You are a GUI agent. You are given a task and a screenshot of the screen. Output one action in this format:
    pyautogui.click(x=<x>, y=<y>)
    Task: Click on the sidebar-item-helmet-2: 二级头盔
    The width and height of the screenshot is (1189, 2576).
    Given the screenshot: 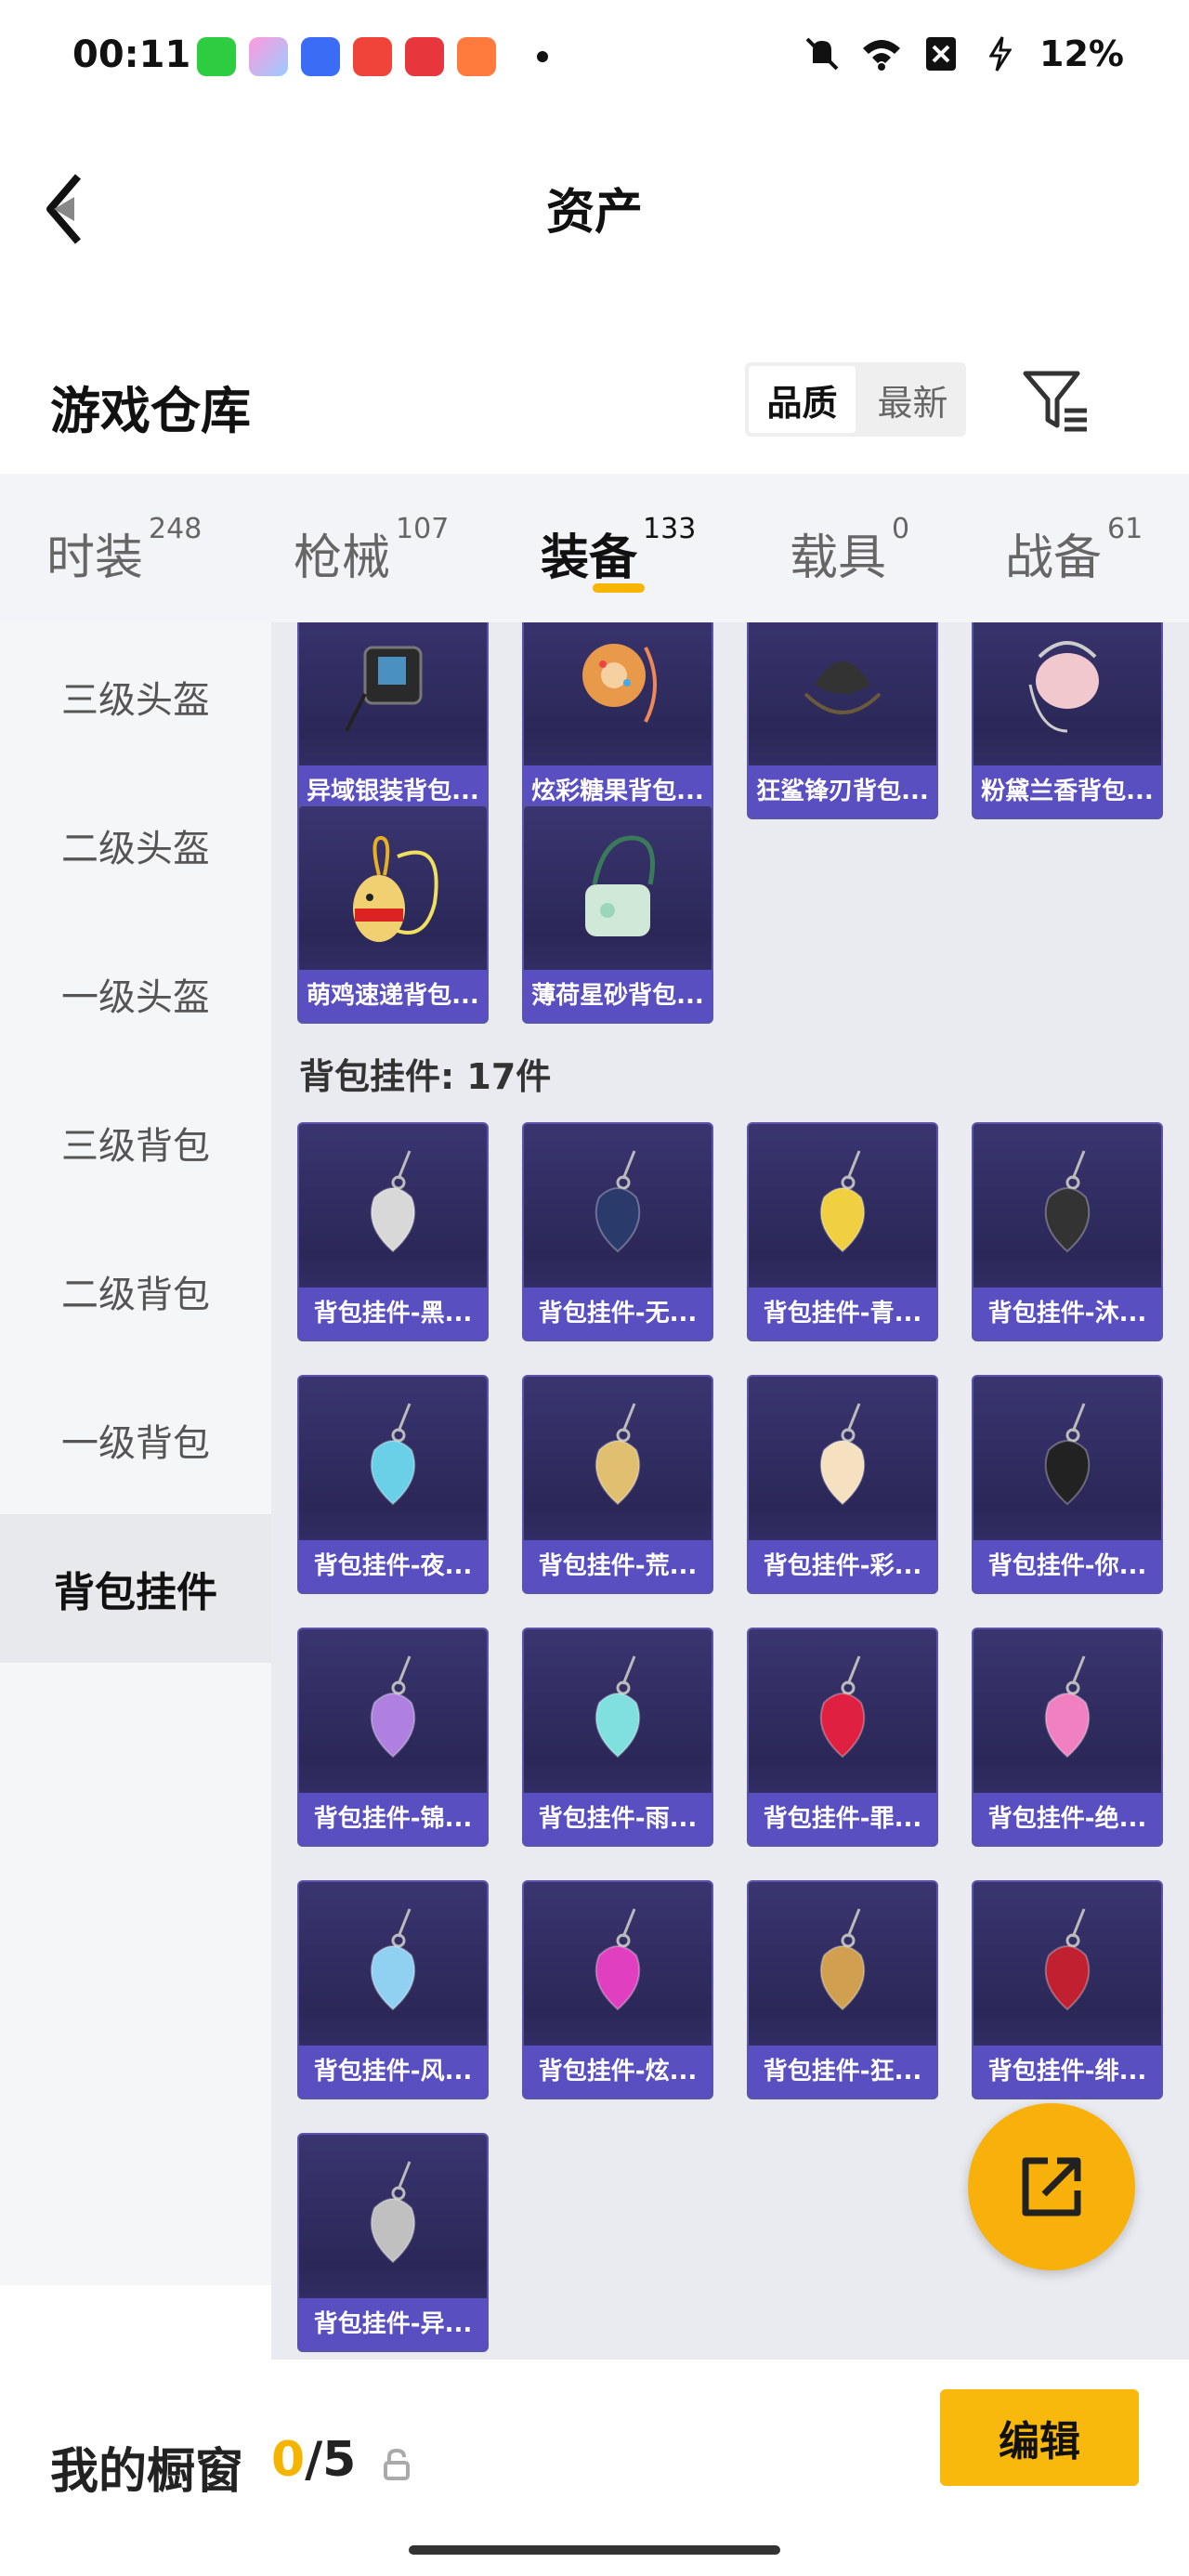 What is the action you would take?
    pyautogui.click(x=135, y=846)
    